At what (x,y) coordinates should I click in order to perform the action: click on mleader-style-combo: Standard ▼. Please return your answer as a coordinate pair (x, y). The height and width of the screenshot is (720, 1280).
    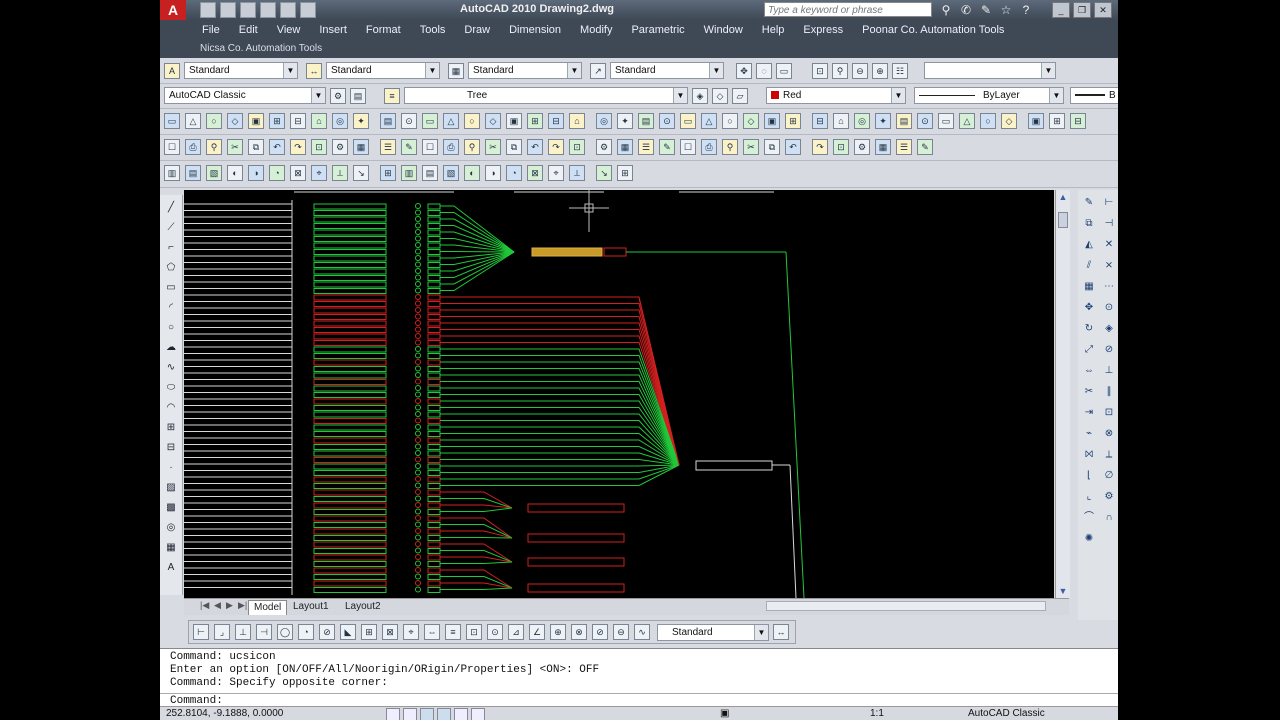
    Looking at the image, I should click on (667, 70).